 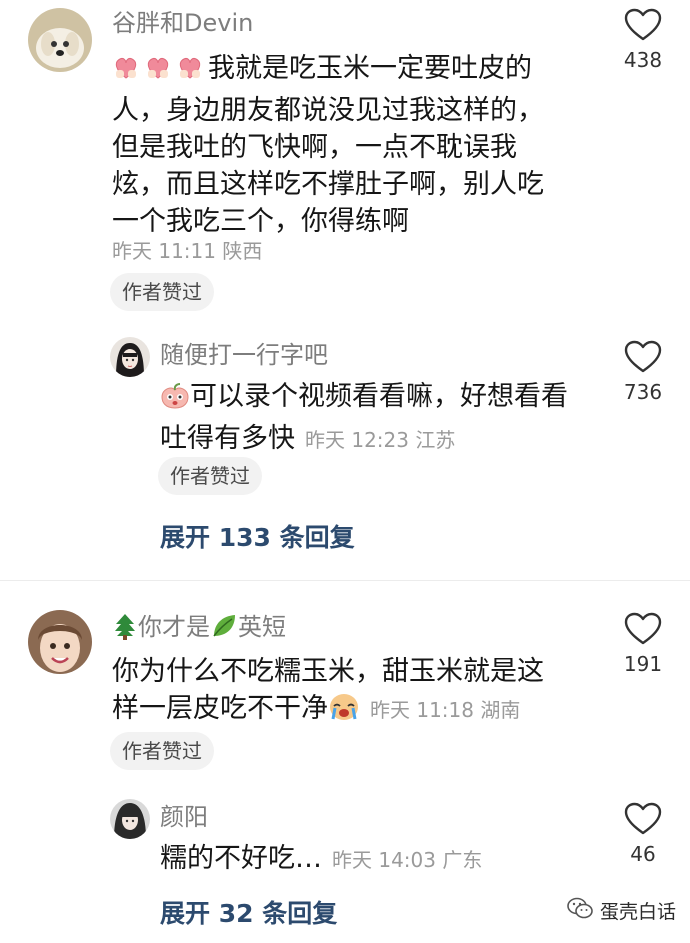 I want to click on expand-replies-button: 展开 32 条回复, so click(x=248, y=912).